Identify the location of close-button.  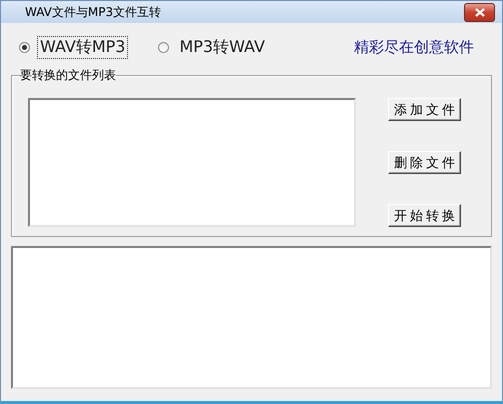
(479, 12).